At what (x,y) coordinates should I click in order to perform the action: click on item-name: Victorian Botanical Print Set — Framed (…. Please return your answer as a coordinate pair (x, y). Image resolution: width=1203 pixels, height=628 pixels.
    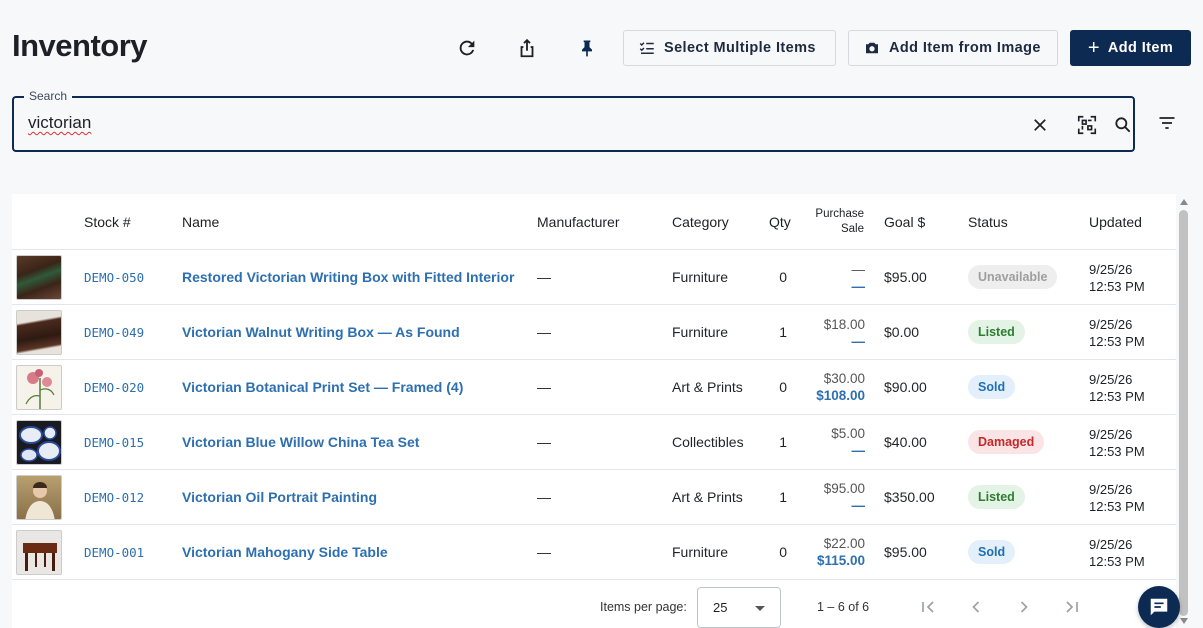
    Looking at the image, I should click on (322, 387).